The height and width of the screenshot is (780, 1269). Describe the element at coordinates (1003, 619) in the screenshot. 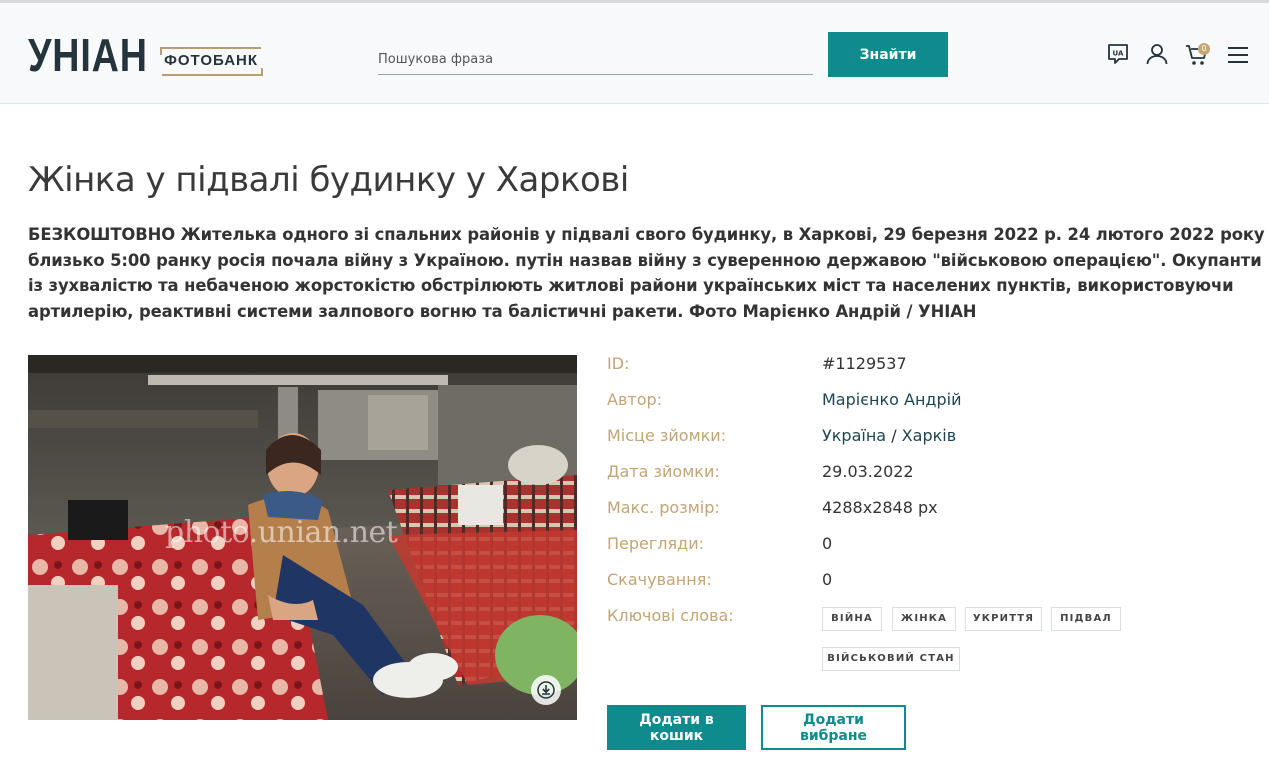

I see `keyword-tag: УКРИТТЯ` at that location.